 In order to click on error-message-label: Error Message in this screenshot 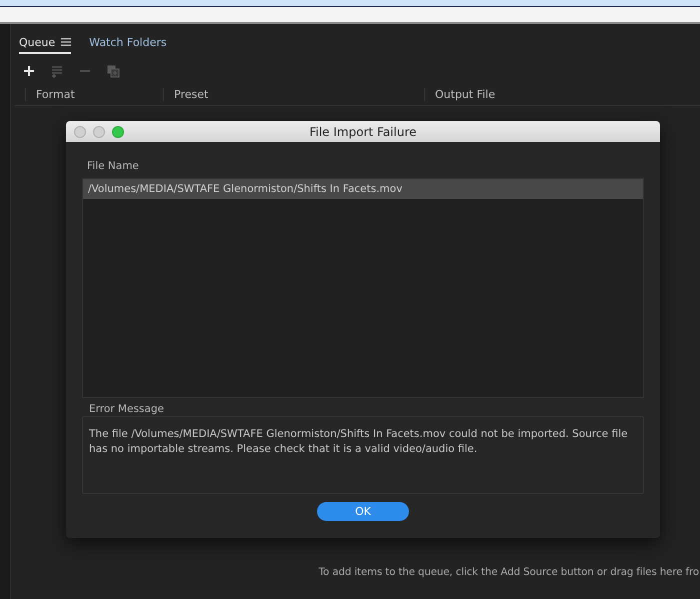, I will do `click(126, 409)`.